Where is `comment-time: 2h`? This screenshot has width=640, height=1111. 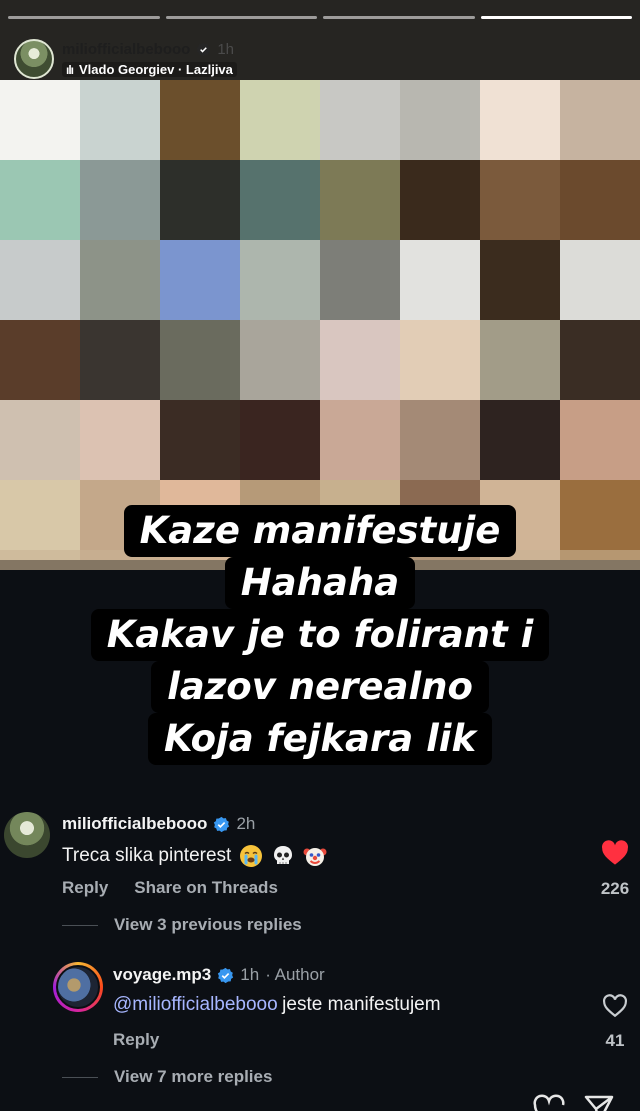 comment-time: 2h is located at coordinates (246, 823).